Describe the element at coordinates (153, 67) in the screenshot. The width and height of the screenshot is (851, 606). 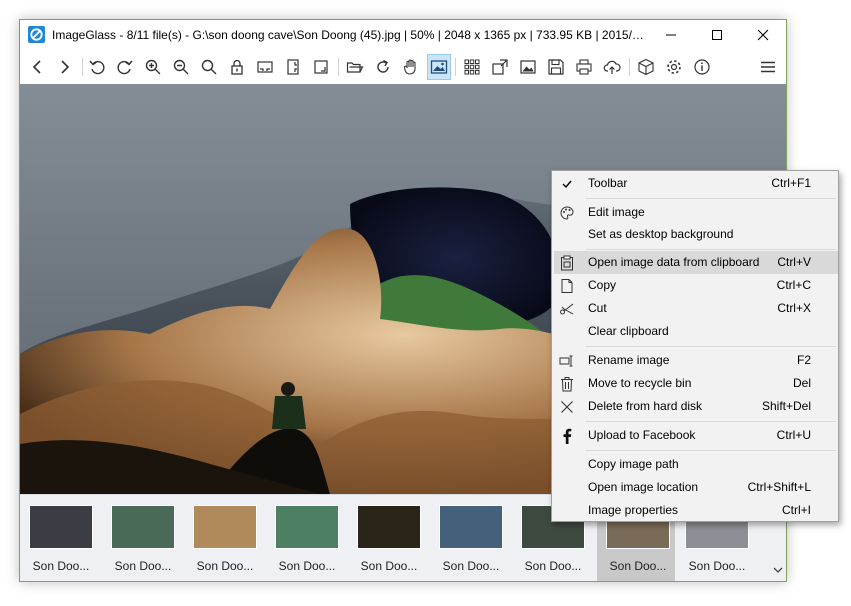
I see `zoom-in-button` at that location.